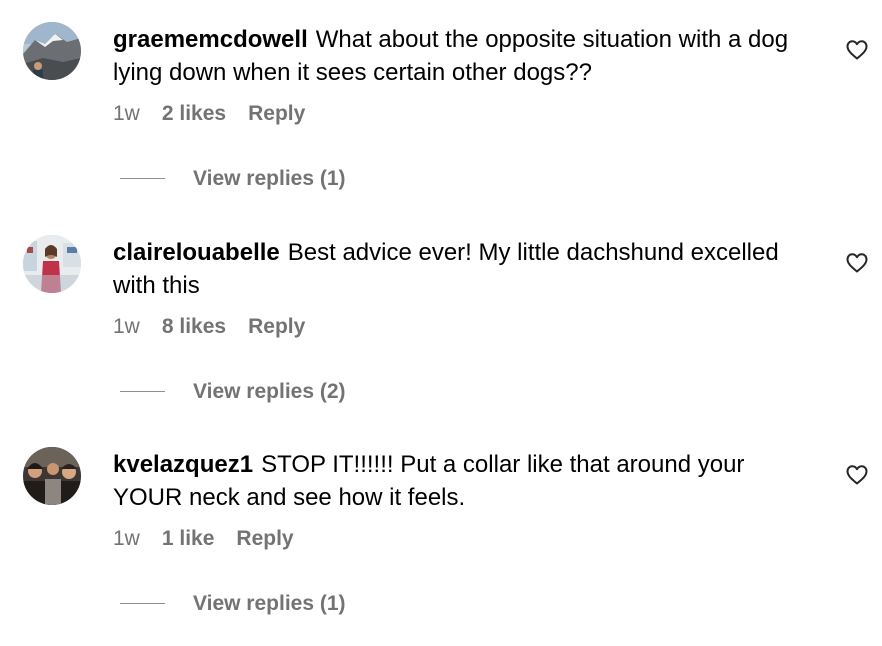  What do you see at coordinates (188, 539) in the screenshot?
I see `comment-likes: 1 like` at bounding box center [188, 539].